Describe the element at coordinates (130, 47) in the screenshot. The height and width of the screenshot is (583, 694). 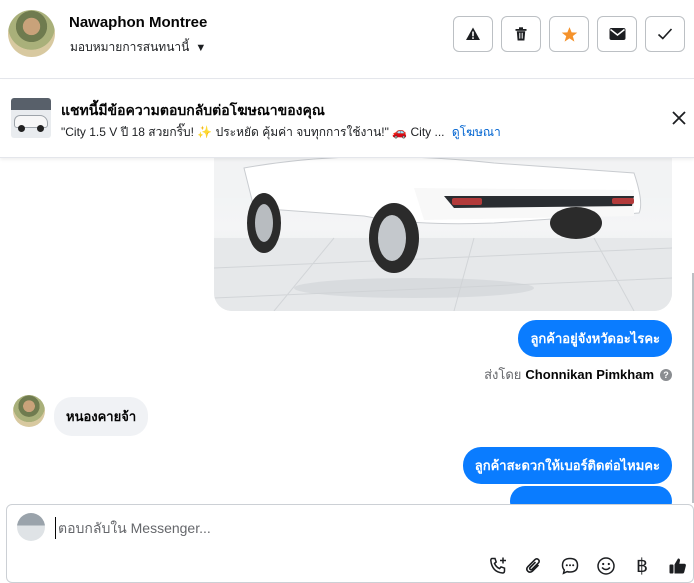
I see `assign-label: มอบหมายการสนทนานี้` at that location.